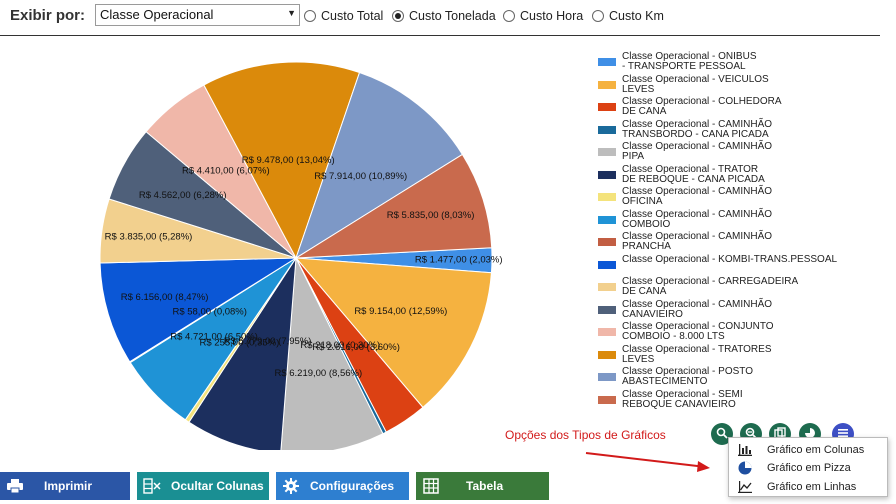 Image resolution: width=896 pixels, height=504 pixels. Describe the element at coordinates (157, 14) in the screenshot. I see `select-value: Classe Operacional` at that location.